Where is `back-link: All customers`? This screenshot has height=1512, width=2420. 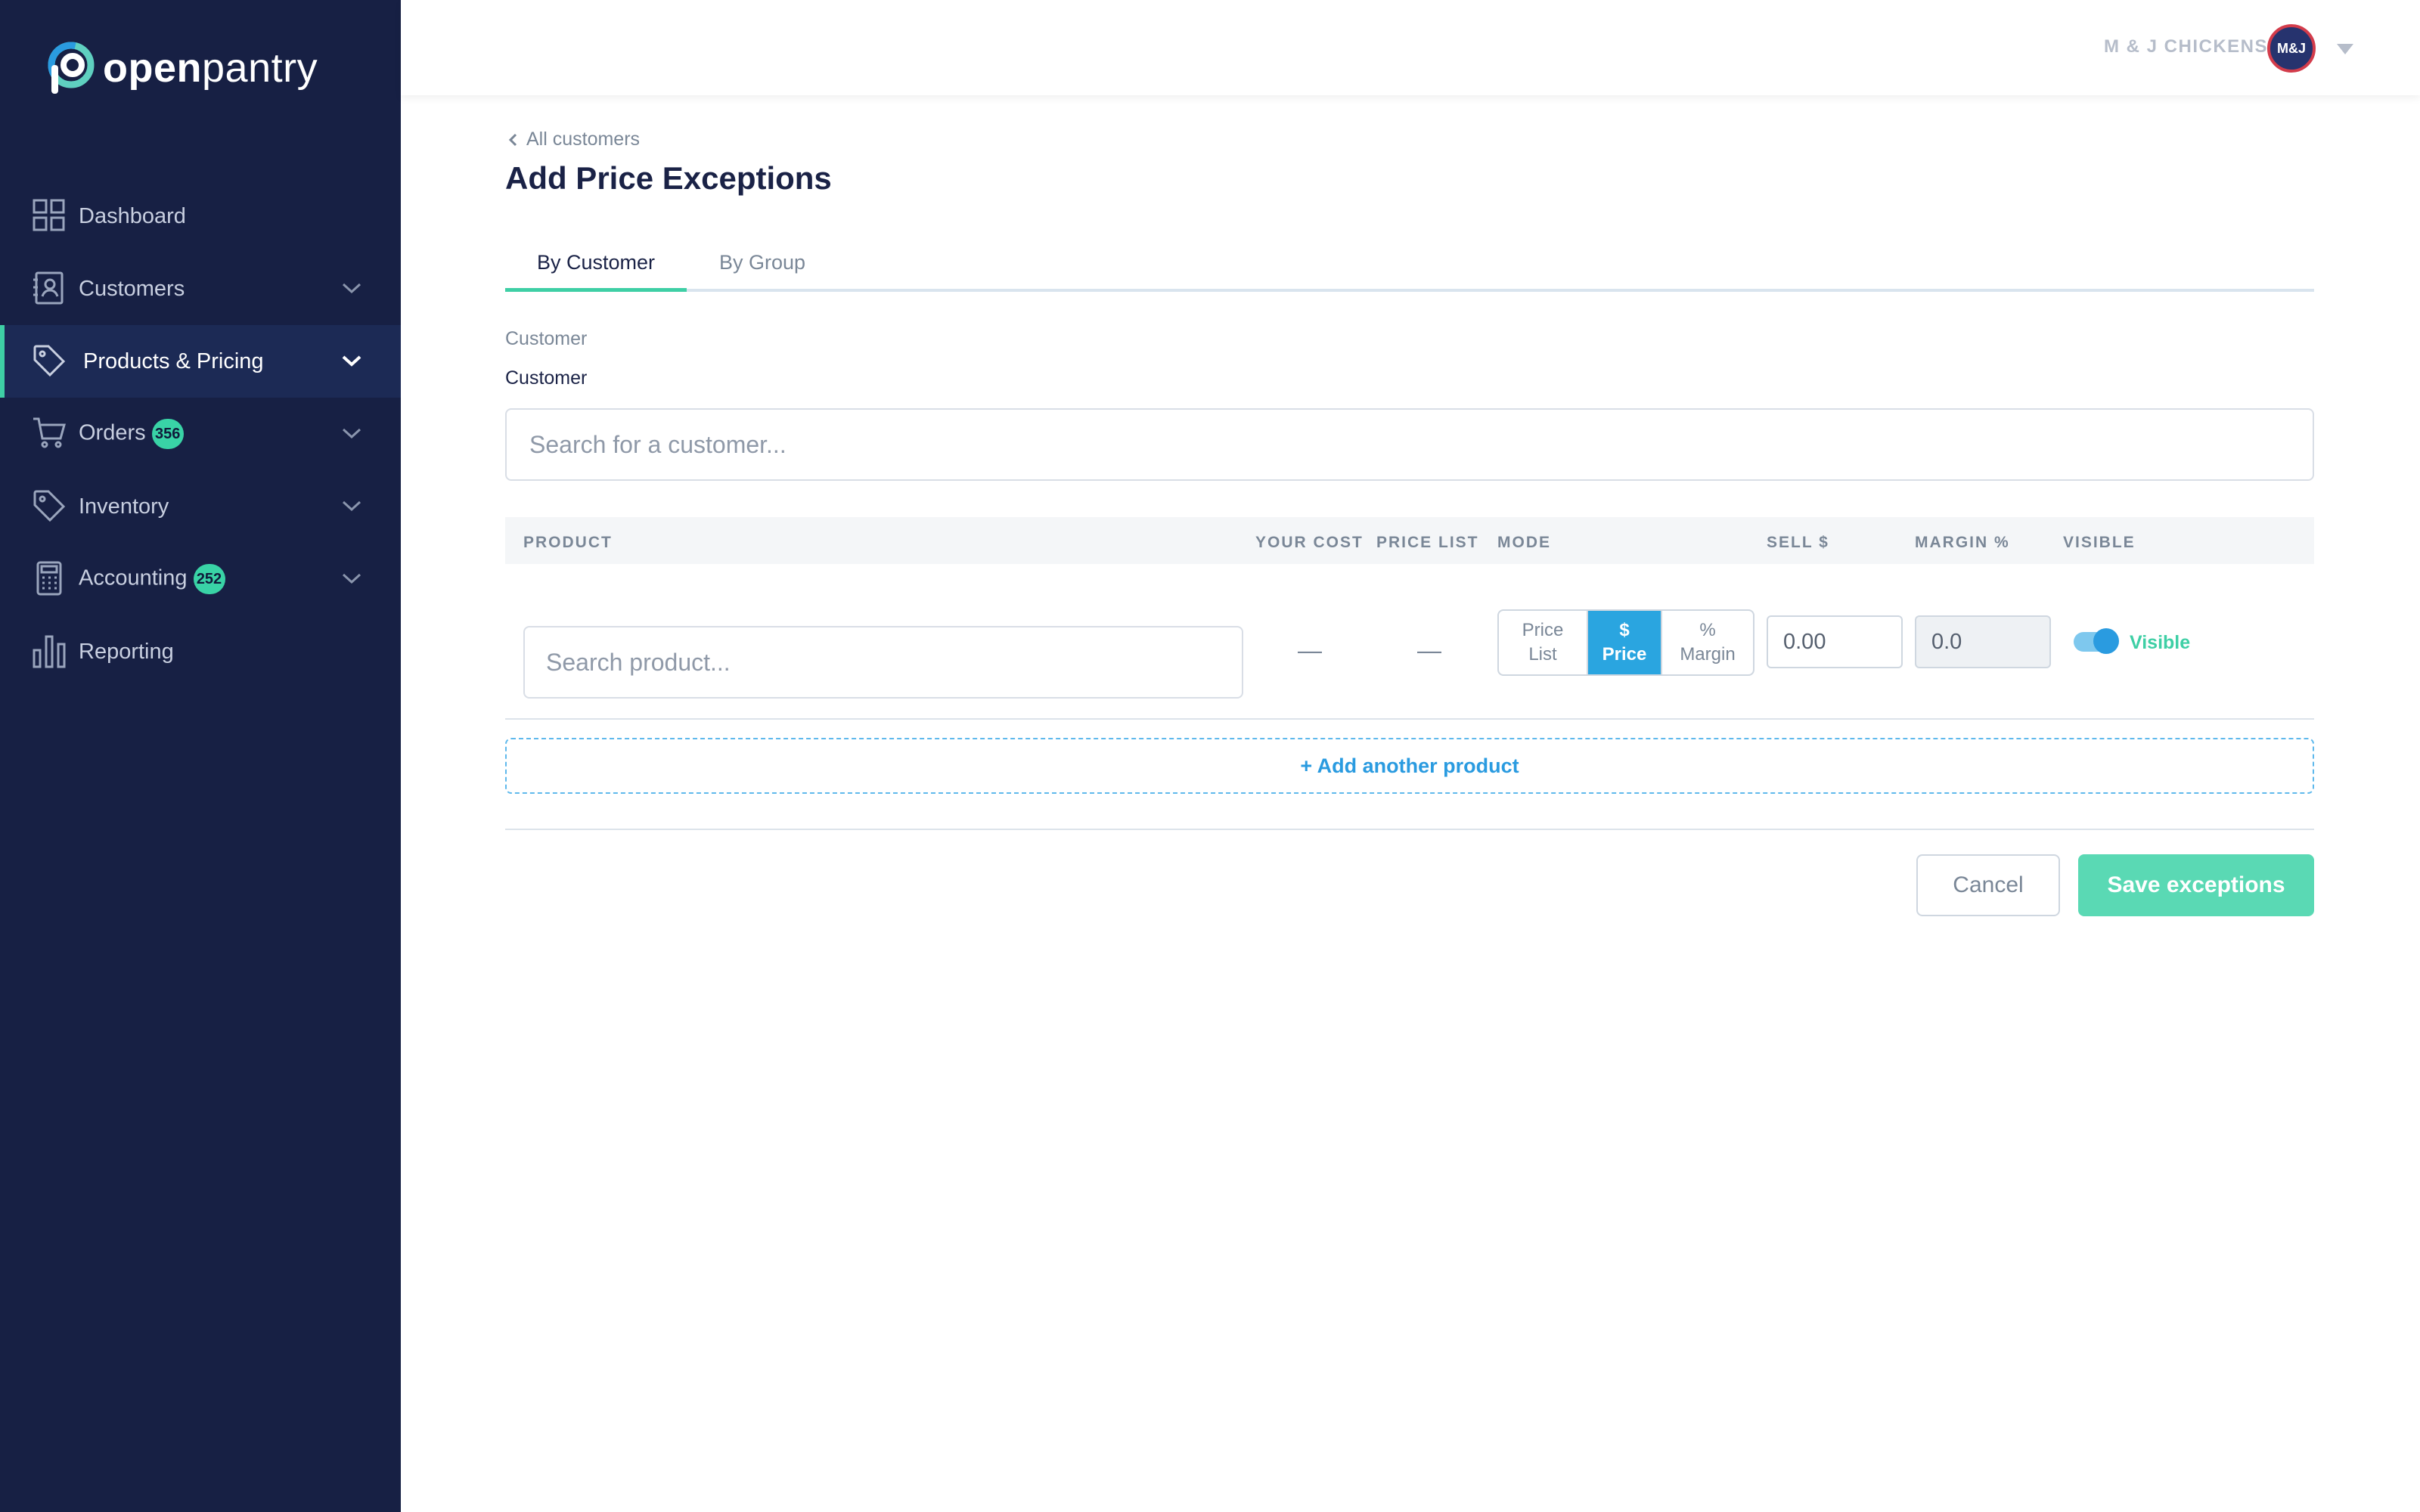
back-link: All customers is located at coordinates (574, 139).